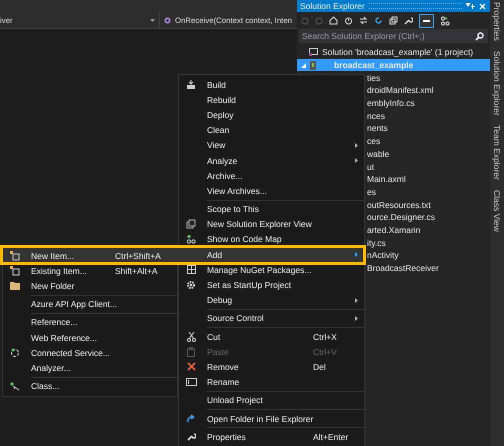 This screenshot has height=446, width=504. What do you see at coordinates (191, 85) in the screenshot?
I see `build-icon` at bounding box center [191, 85].